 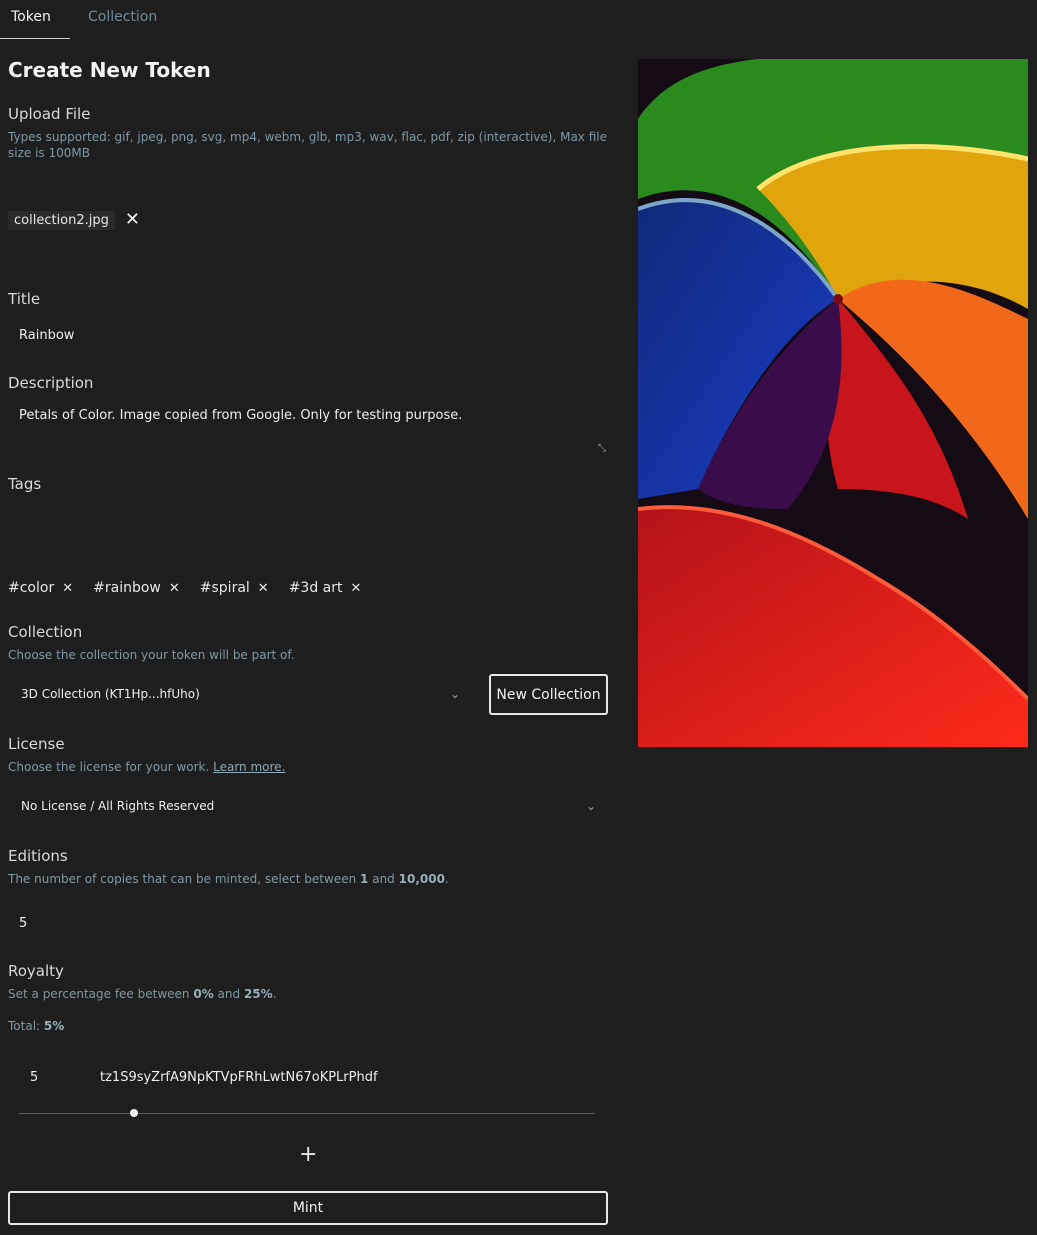 What do you see at coordinates (364, 879) in the screenshot?
I see `editions-min: 1` at bounding box center [364, 879].